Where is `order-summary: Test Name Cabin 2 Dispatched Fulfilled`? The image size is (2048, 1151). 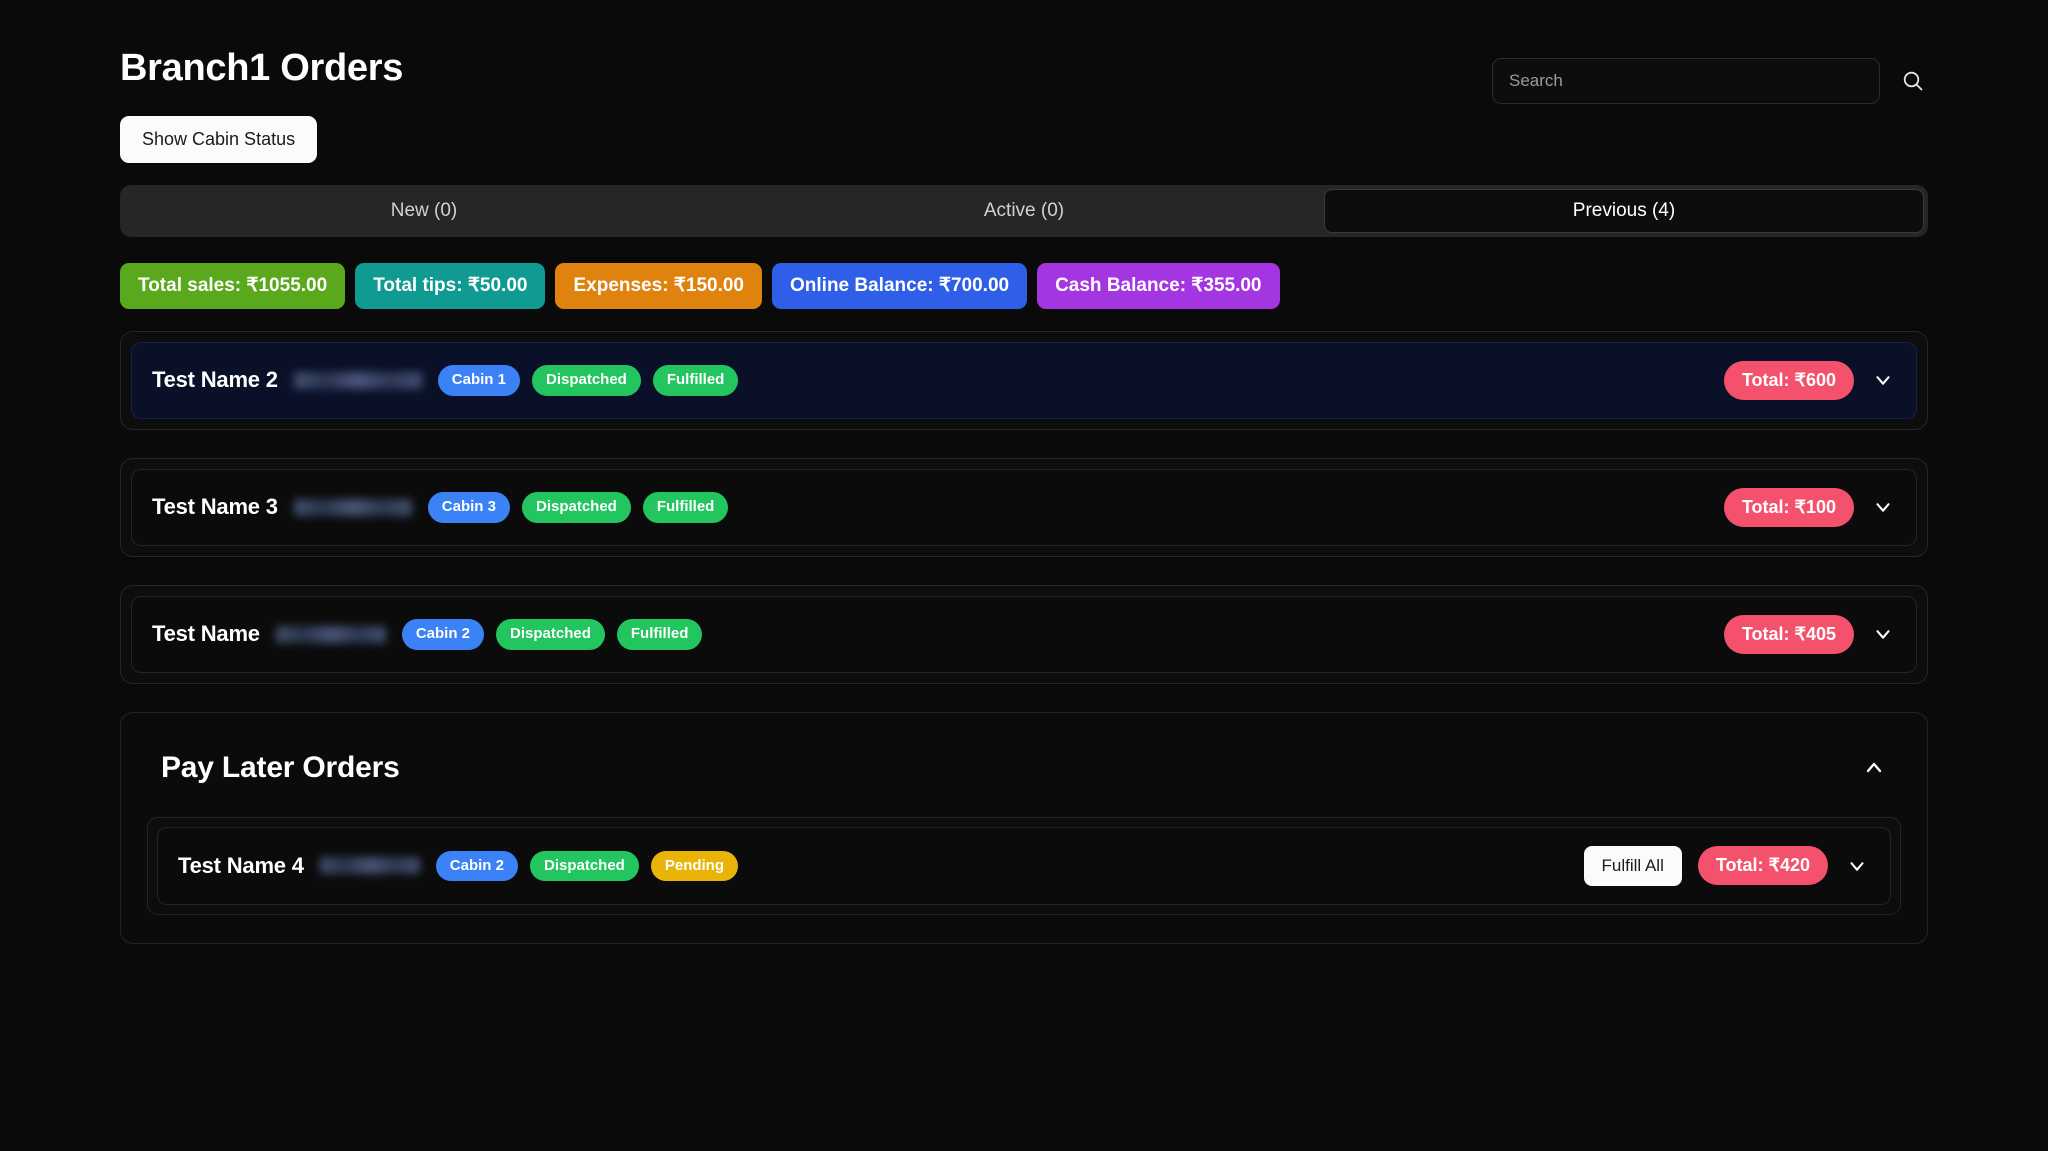 order-summary: Test Name Cabin 2 Dispatched Fulfilled is located at coordinates (427, 634).